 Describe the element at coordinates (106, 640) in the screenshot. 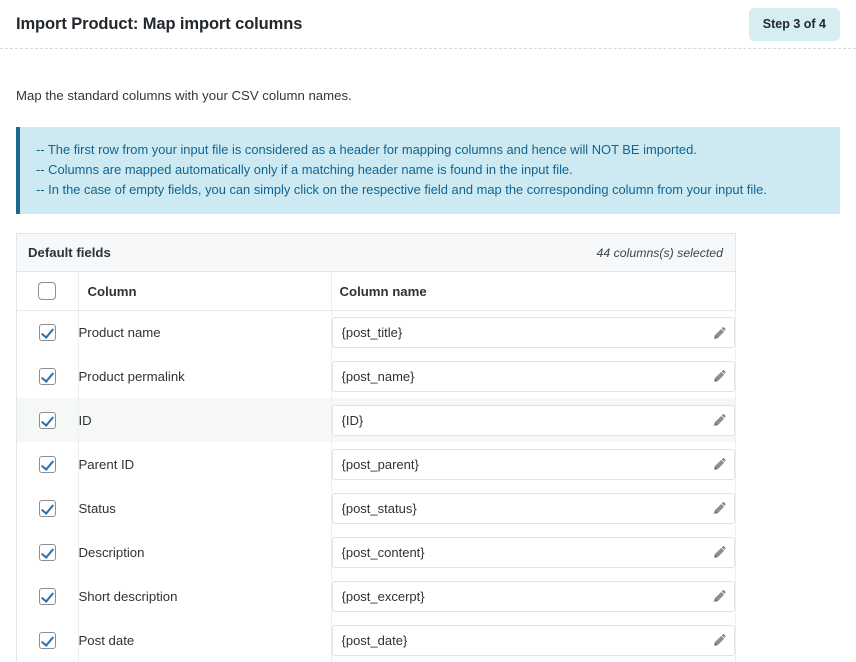

I see `column-label: Post date` at that location.